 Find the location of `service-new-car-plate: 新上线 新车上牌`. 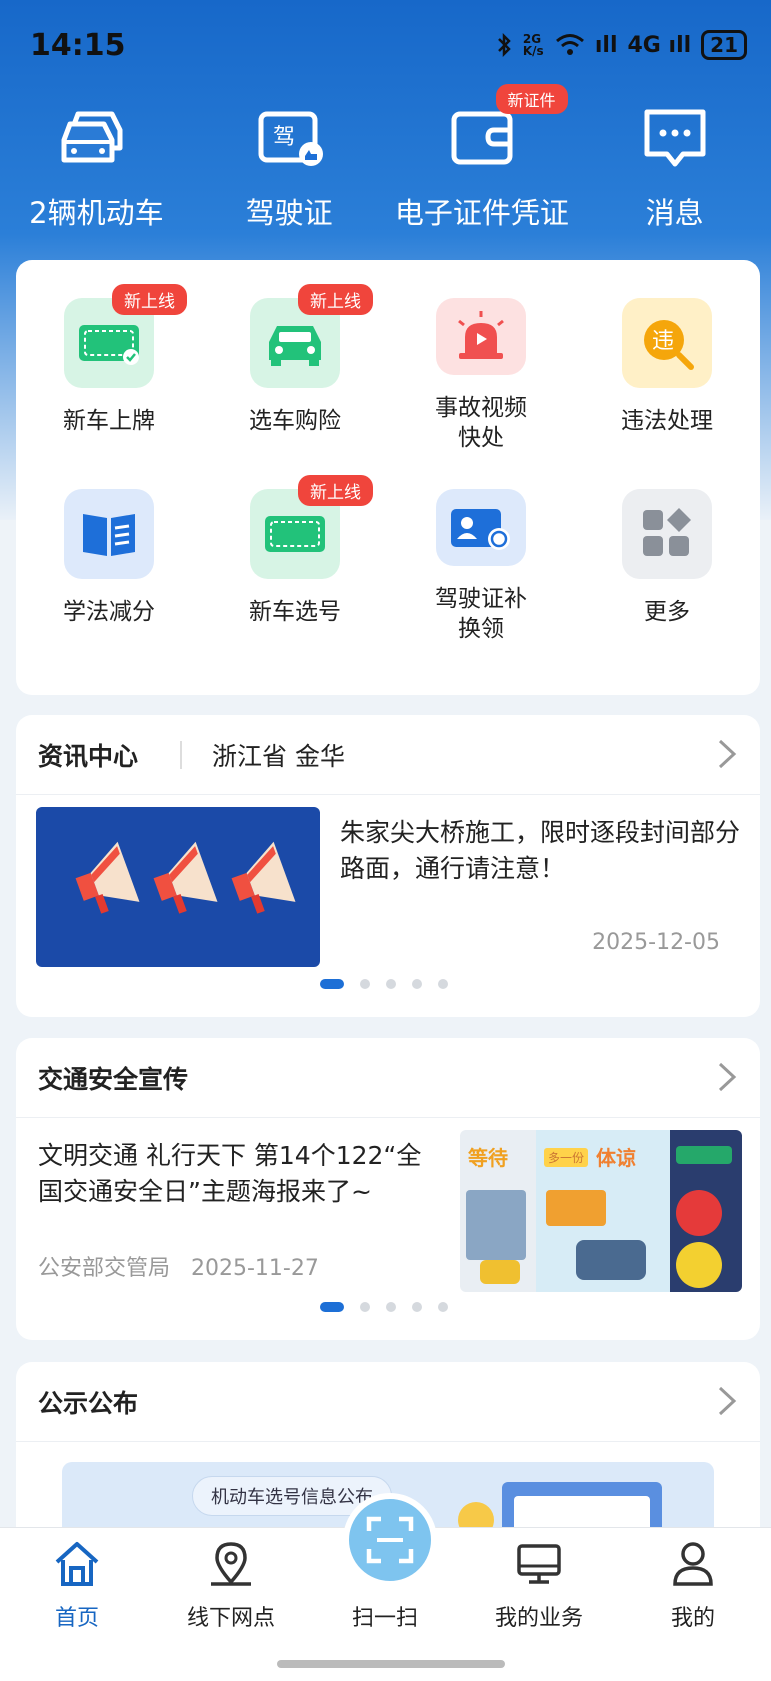

service-new-car-plate: 新上线 新车上牌 is located at coordinates (109, 368).